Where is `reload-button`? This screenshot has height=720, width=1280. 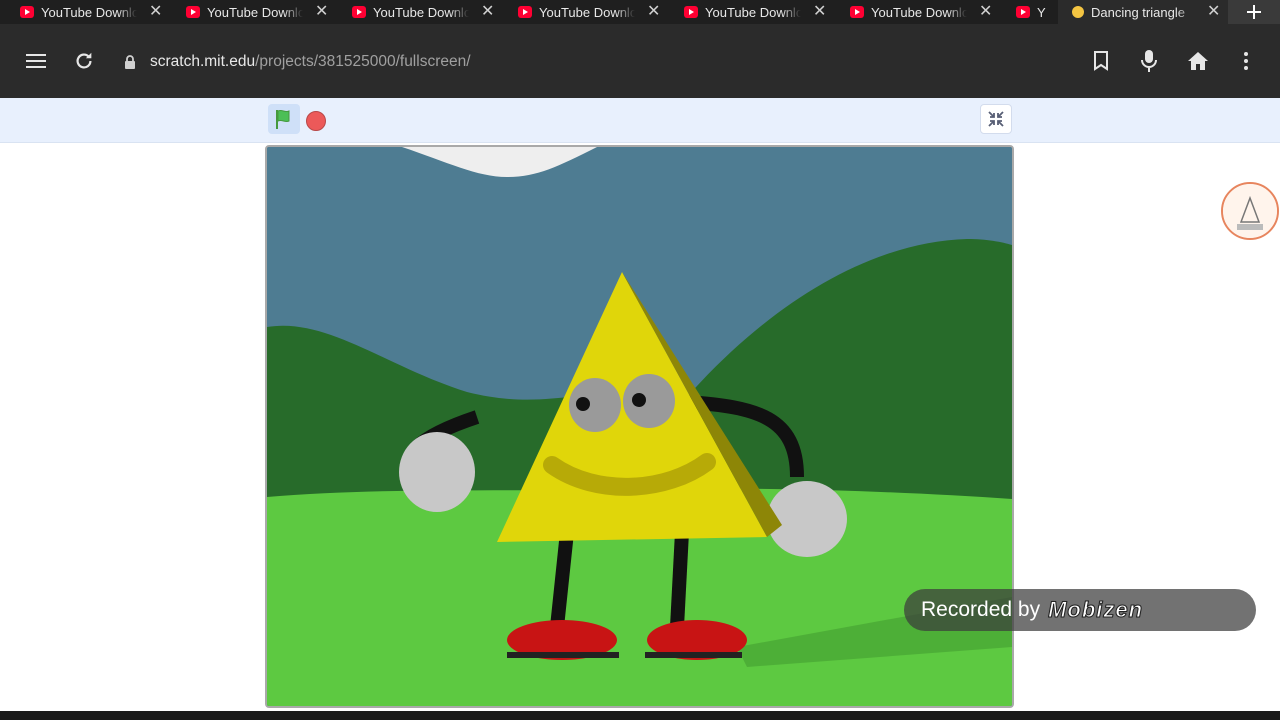 reload-button is located at coordinates (84, 61).